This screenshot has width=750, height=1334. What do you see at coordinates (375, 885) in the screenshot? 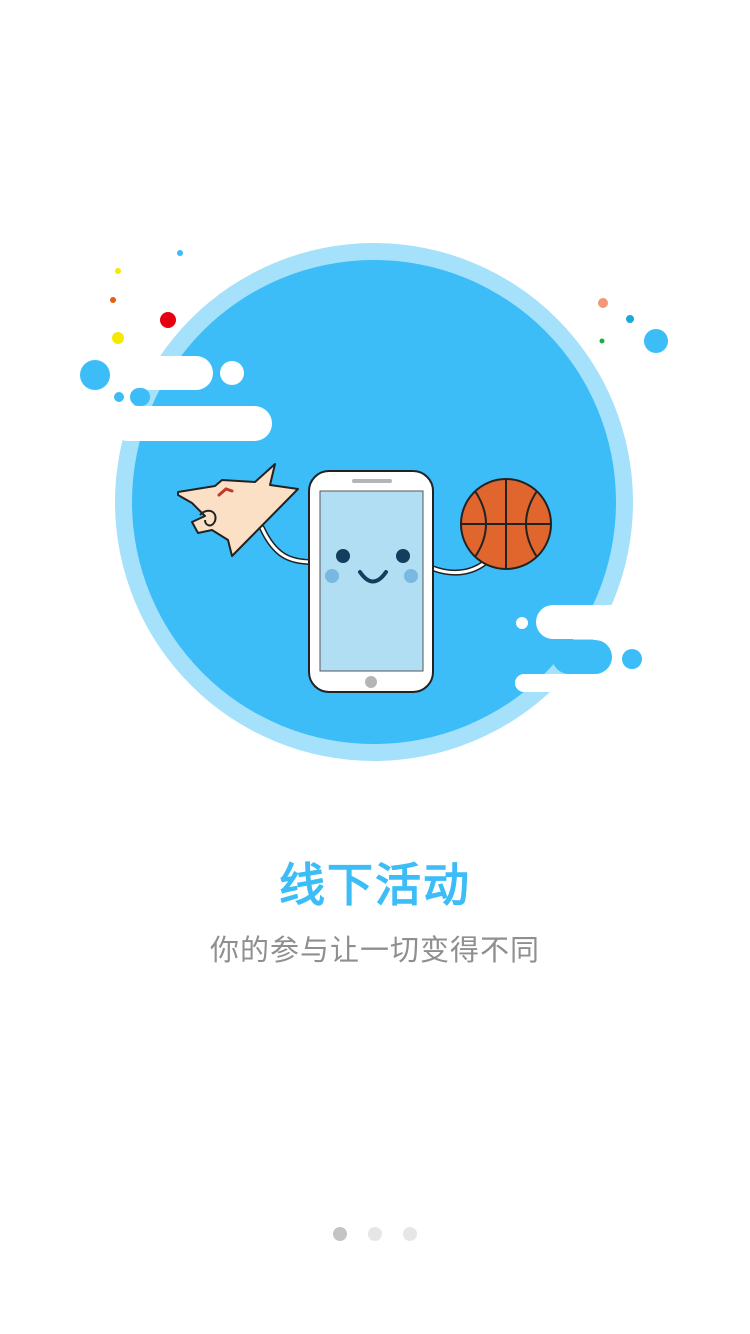
I see `page-title: 线下活动` at bounding box center [375, 885].